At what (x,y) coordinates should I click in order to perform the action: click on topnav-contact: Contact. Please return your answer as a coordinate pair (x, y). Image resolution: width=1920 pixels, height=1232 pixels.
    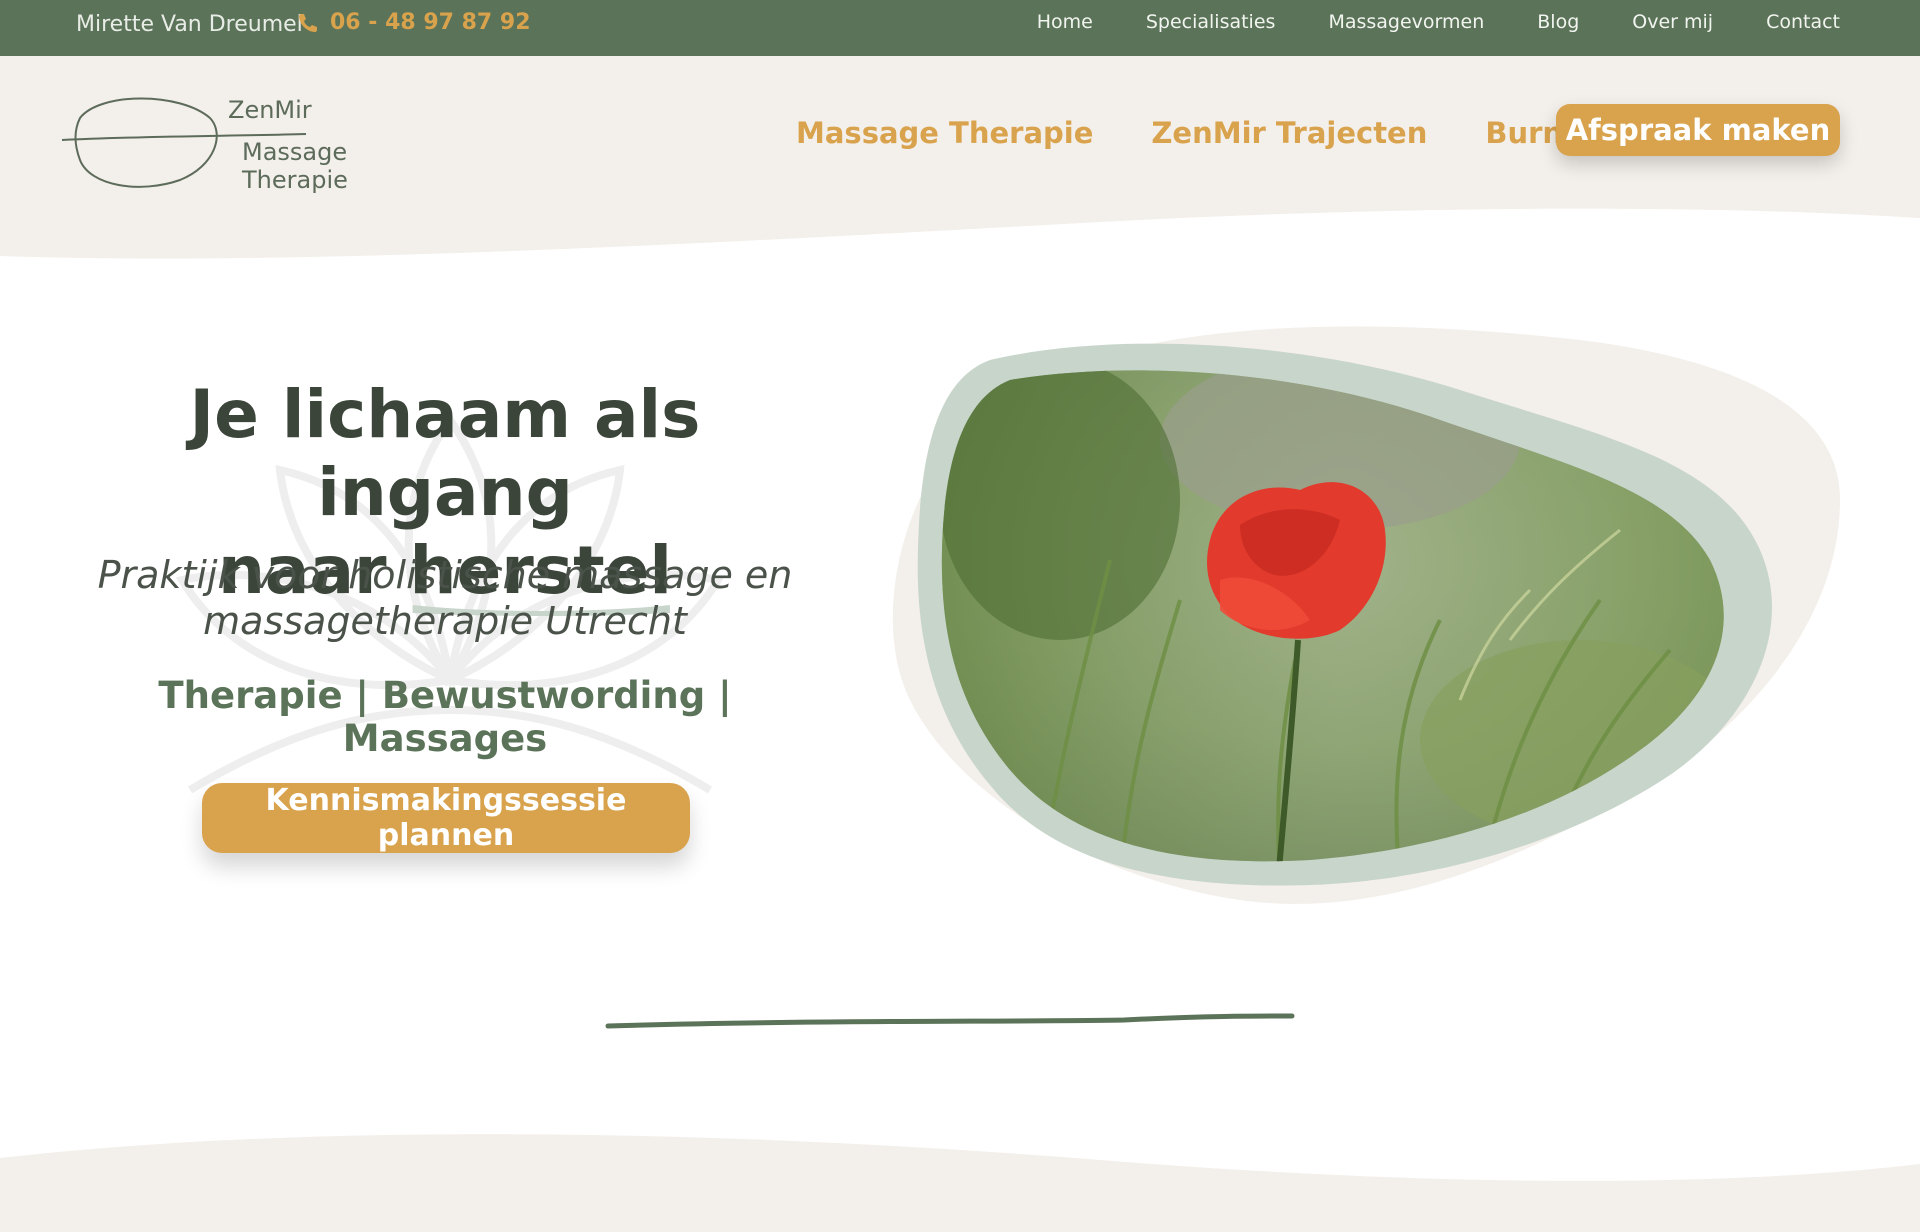
    Looking at the image, I should click on (1803, 22).